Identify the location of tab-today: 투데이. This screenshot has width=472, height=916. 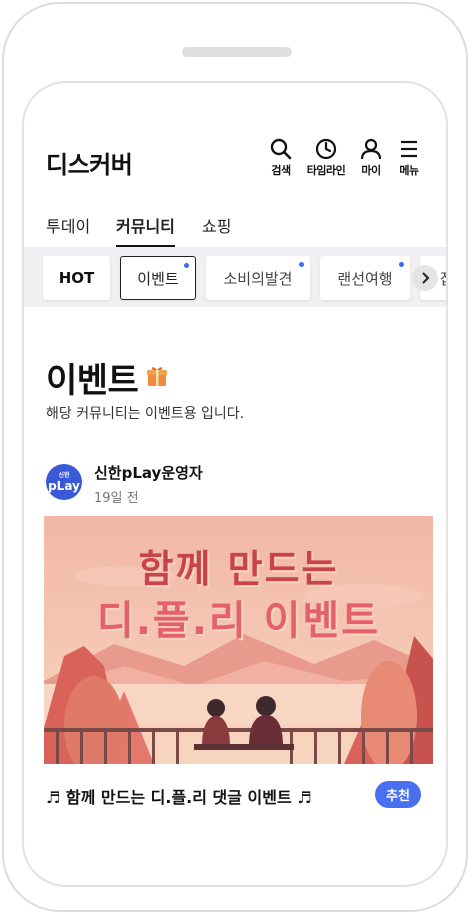
(68, 229).